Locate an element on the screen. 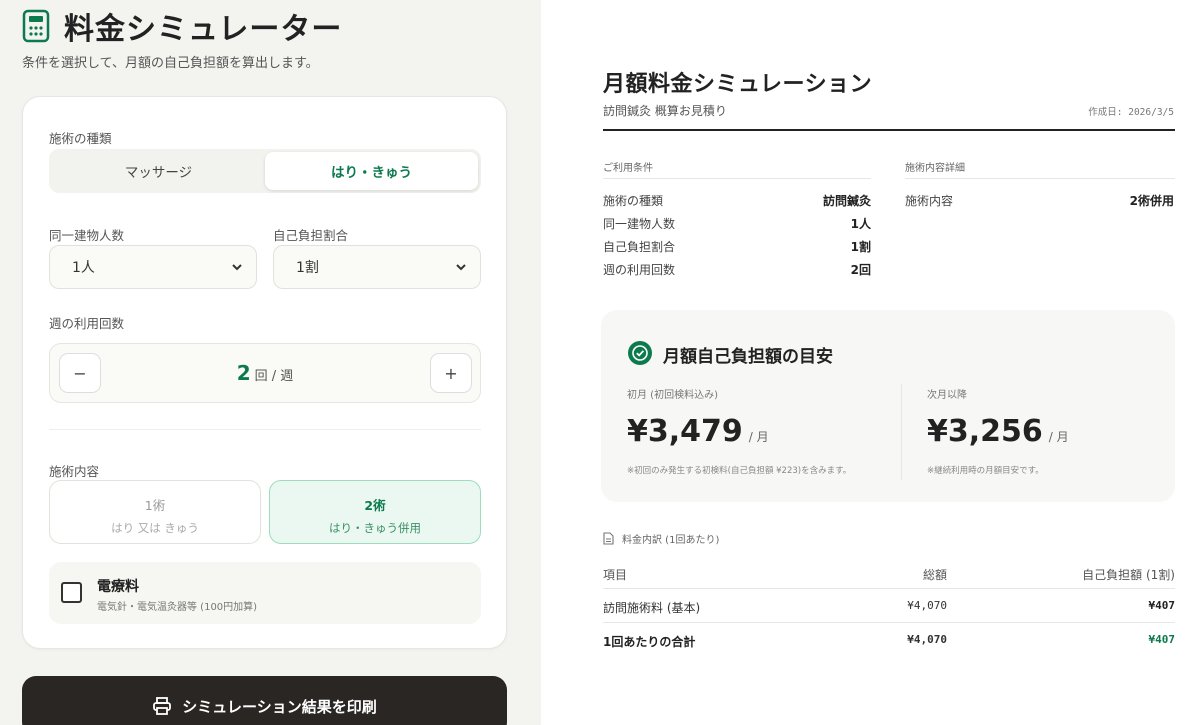 This screenshot has height=725, width=1200. content-option-double: 2術 はり・きゅう併用 is located at coordinates (375, 512).